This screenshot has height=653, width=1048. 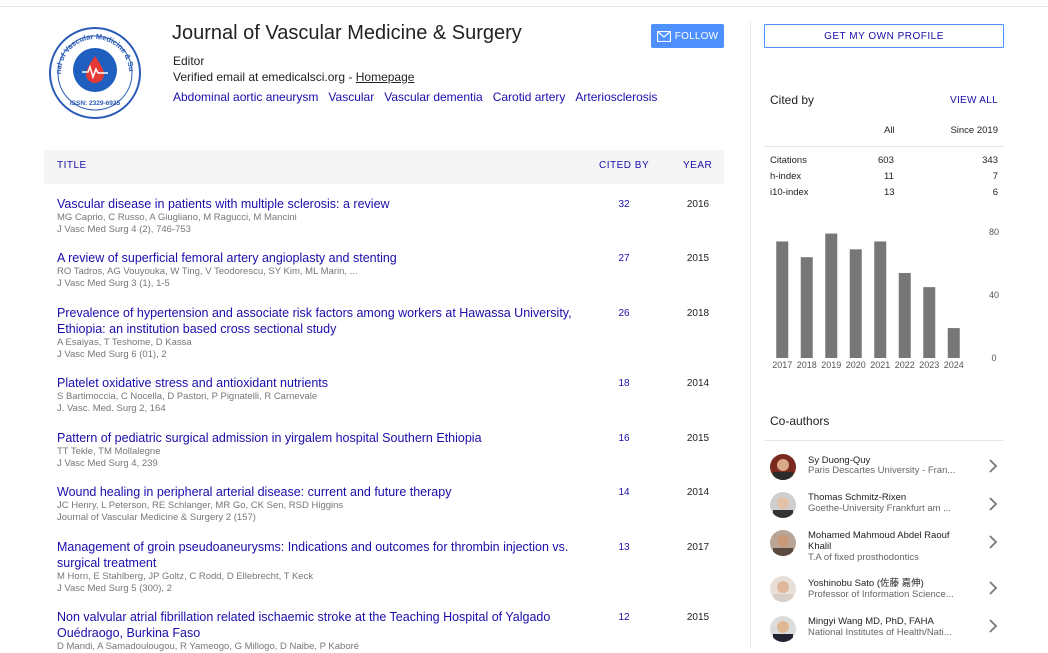 I want to click on article-cited-by: 32, so click(x=624, y=204).